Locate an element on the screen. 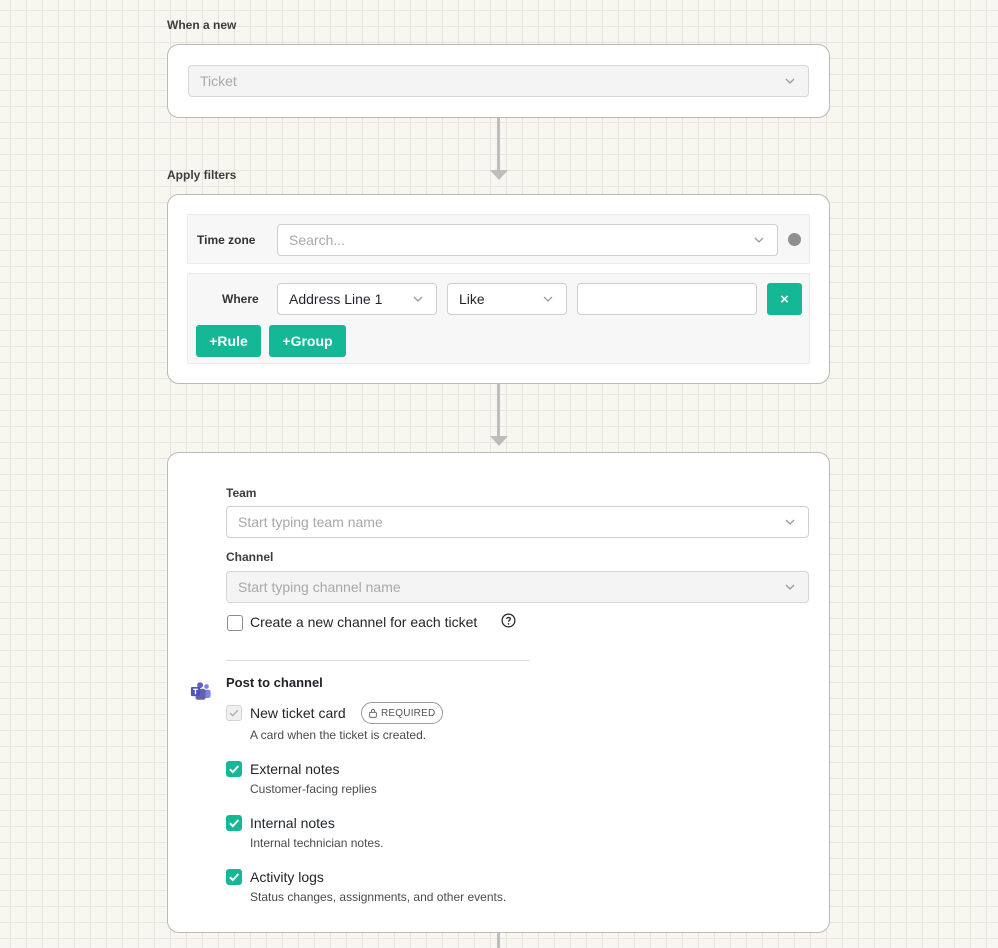 The height and width of the screenshot is (948, 998). timezone-label: Time zone is located at coordinates (226, 240).